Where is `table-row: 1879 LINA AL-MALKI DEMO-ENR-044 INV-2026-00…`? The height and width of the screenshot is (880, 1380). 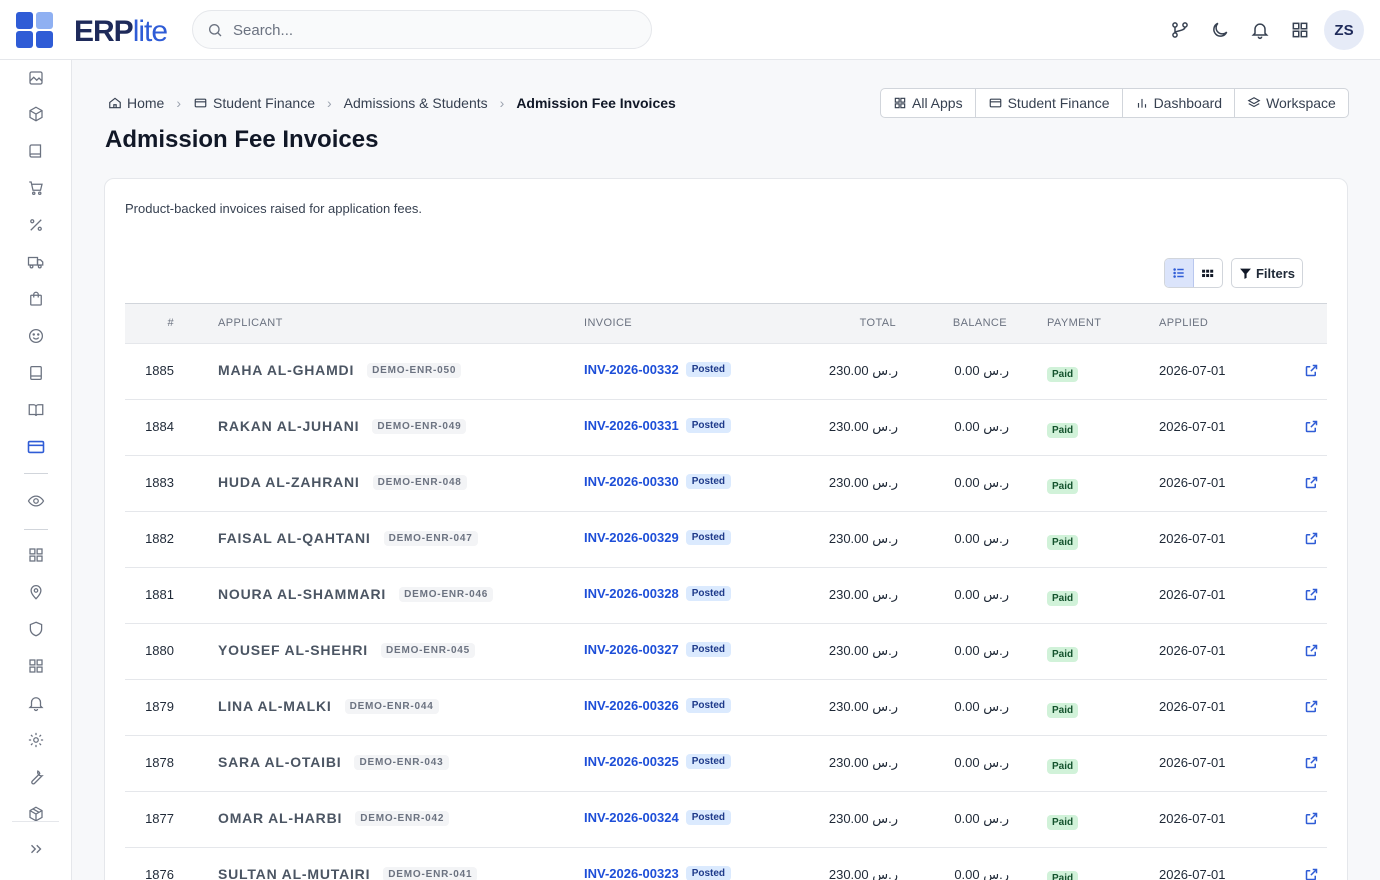 table-row: 1879 LINA AL-MALKI DEMO-ENR-044 INV-2026-00… is located at coordinates (726, 708).